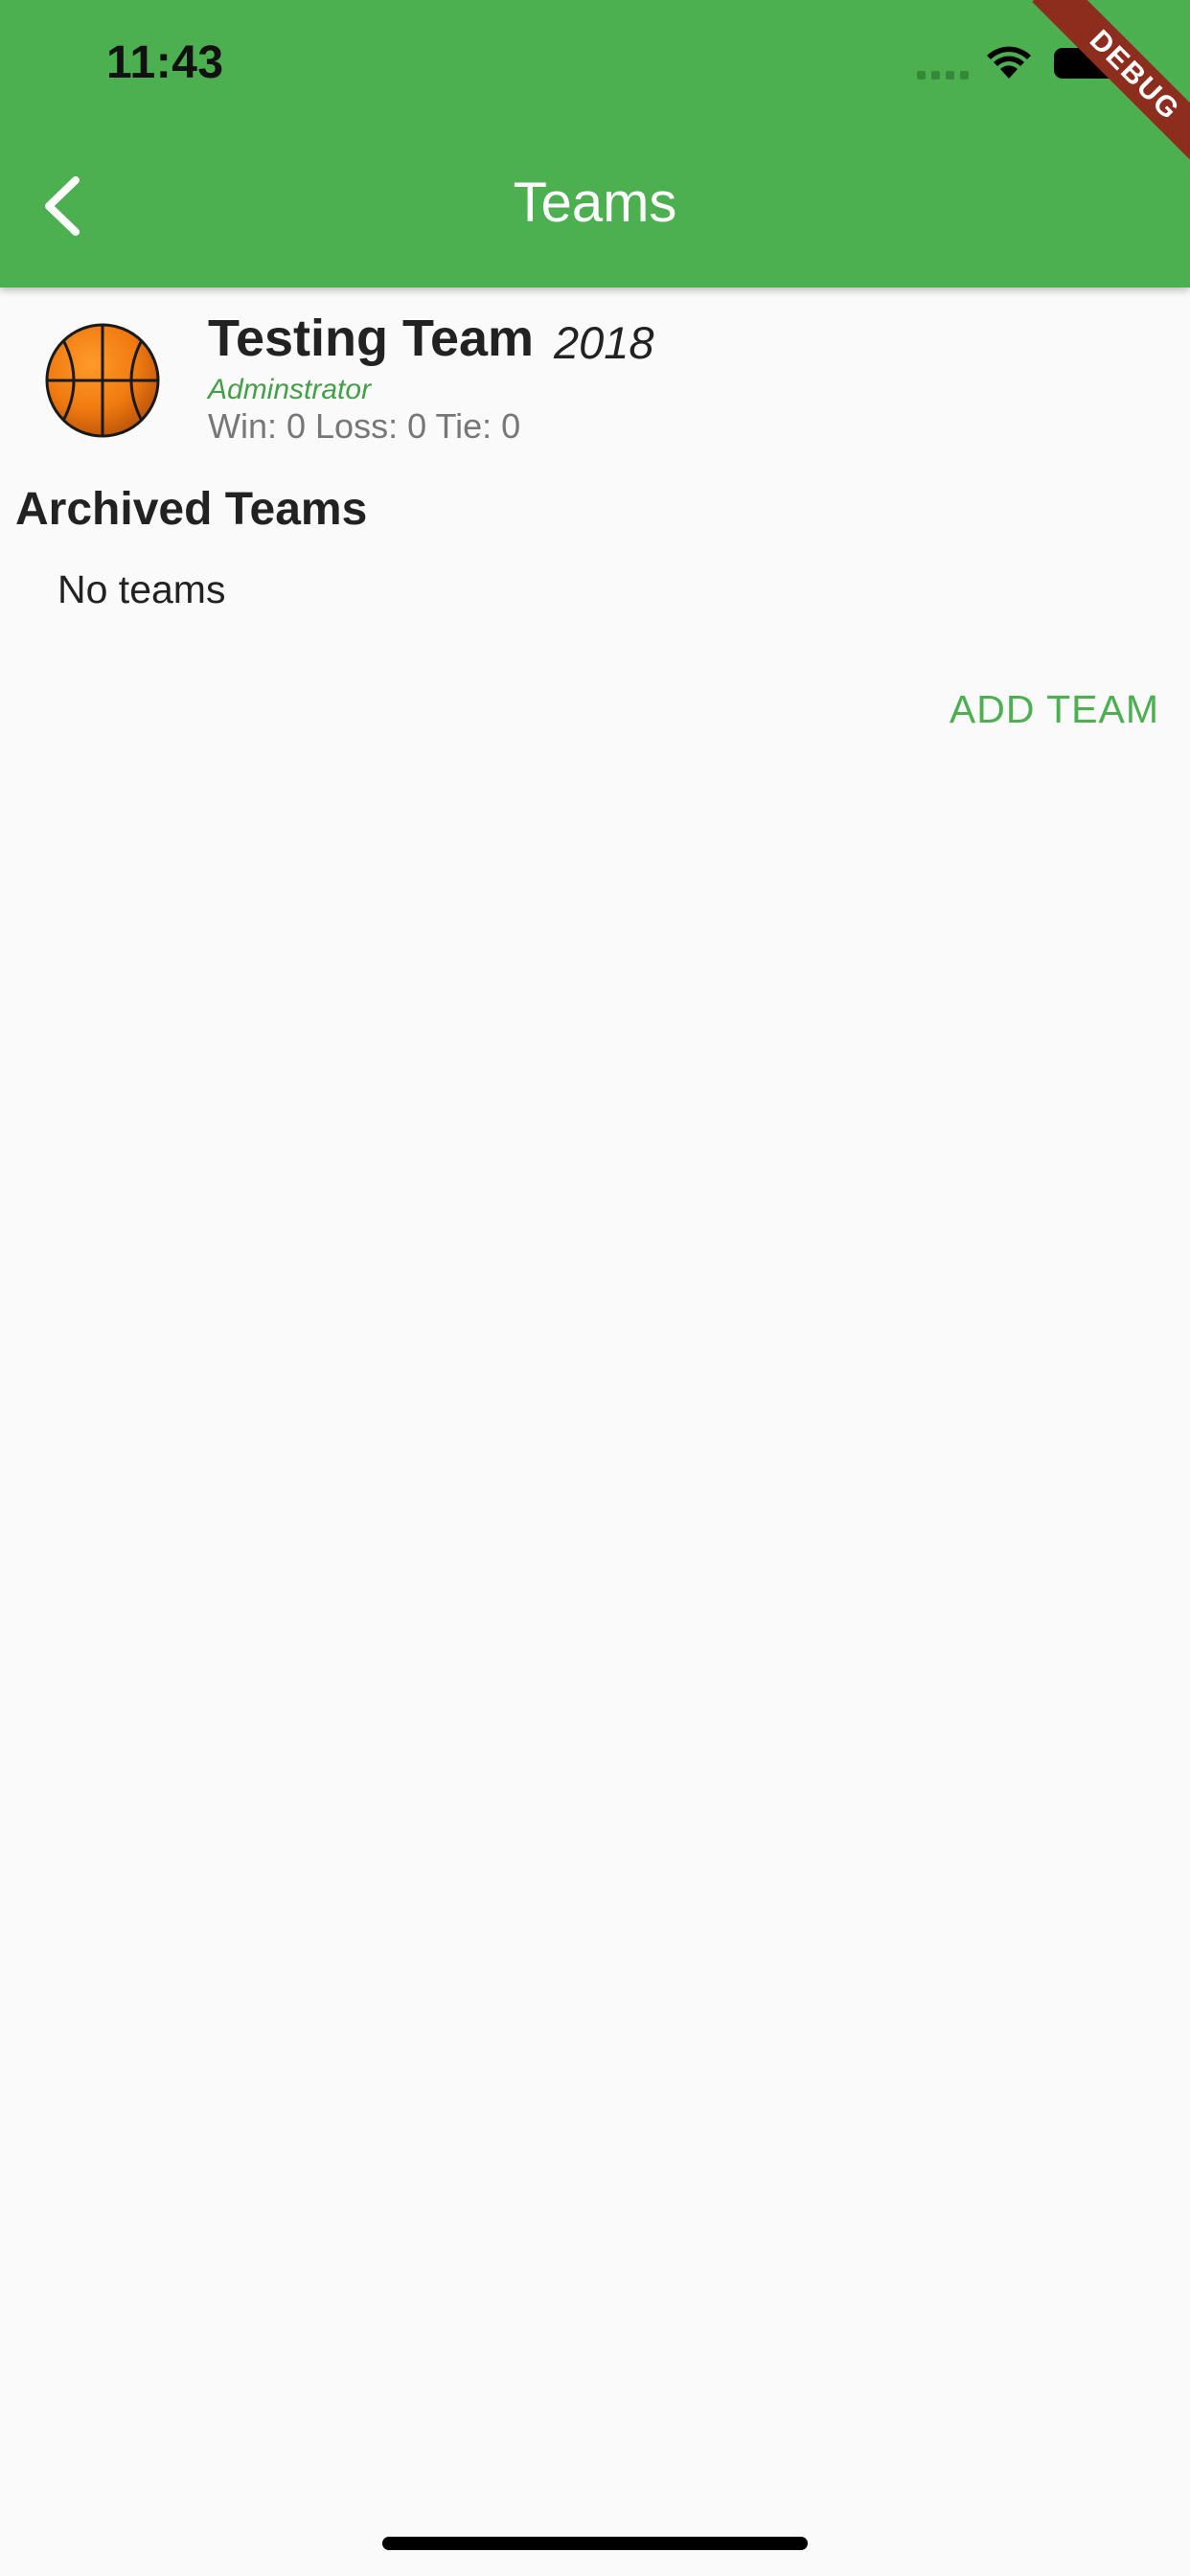 This screenshot has width=1190, height=2576. What do you see at coordinates (165, 63) in the screenshot?
I see `status-time: 11:43` at bounding box center [165, 63].